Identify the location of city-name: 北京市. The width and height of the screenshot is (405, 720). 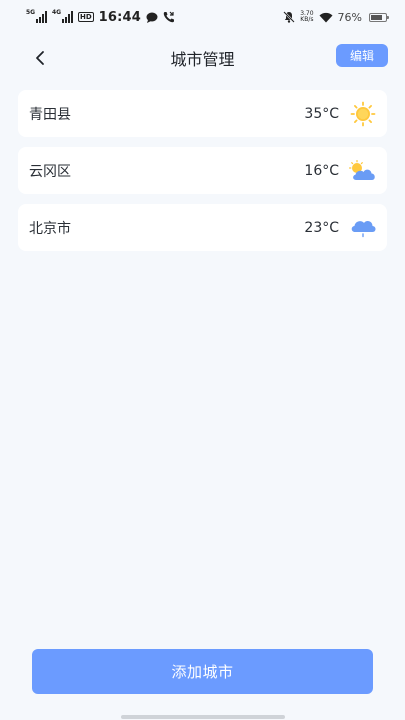
(50, 228).